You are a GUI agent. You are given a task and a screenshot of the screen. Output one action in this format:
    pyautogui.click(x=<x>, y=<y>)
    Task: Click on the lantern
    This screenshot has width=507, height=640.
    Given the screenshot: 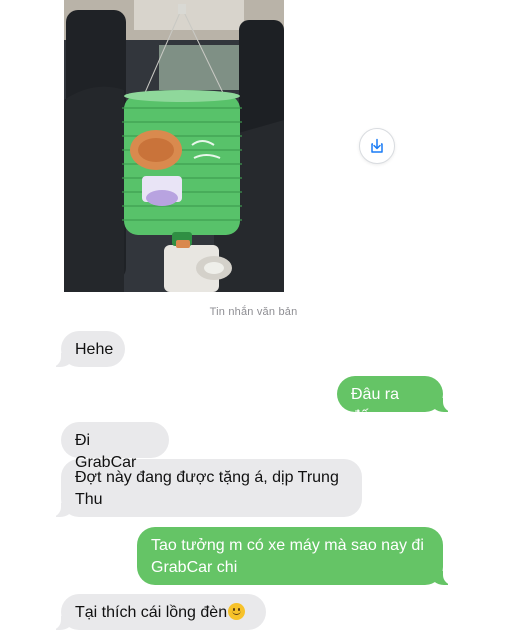 What is the action you would take?
    pyautogui.click(x=182, y=169)
    